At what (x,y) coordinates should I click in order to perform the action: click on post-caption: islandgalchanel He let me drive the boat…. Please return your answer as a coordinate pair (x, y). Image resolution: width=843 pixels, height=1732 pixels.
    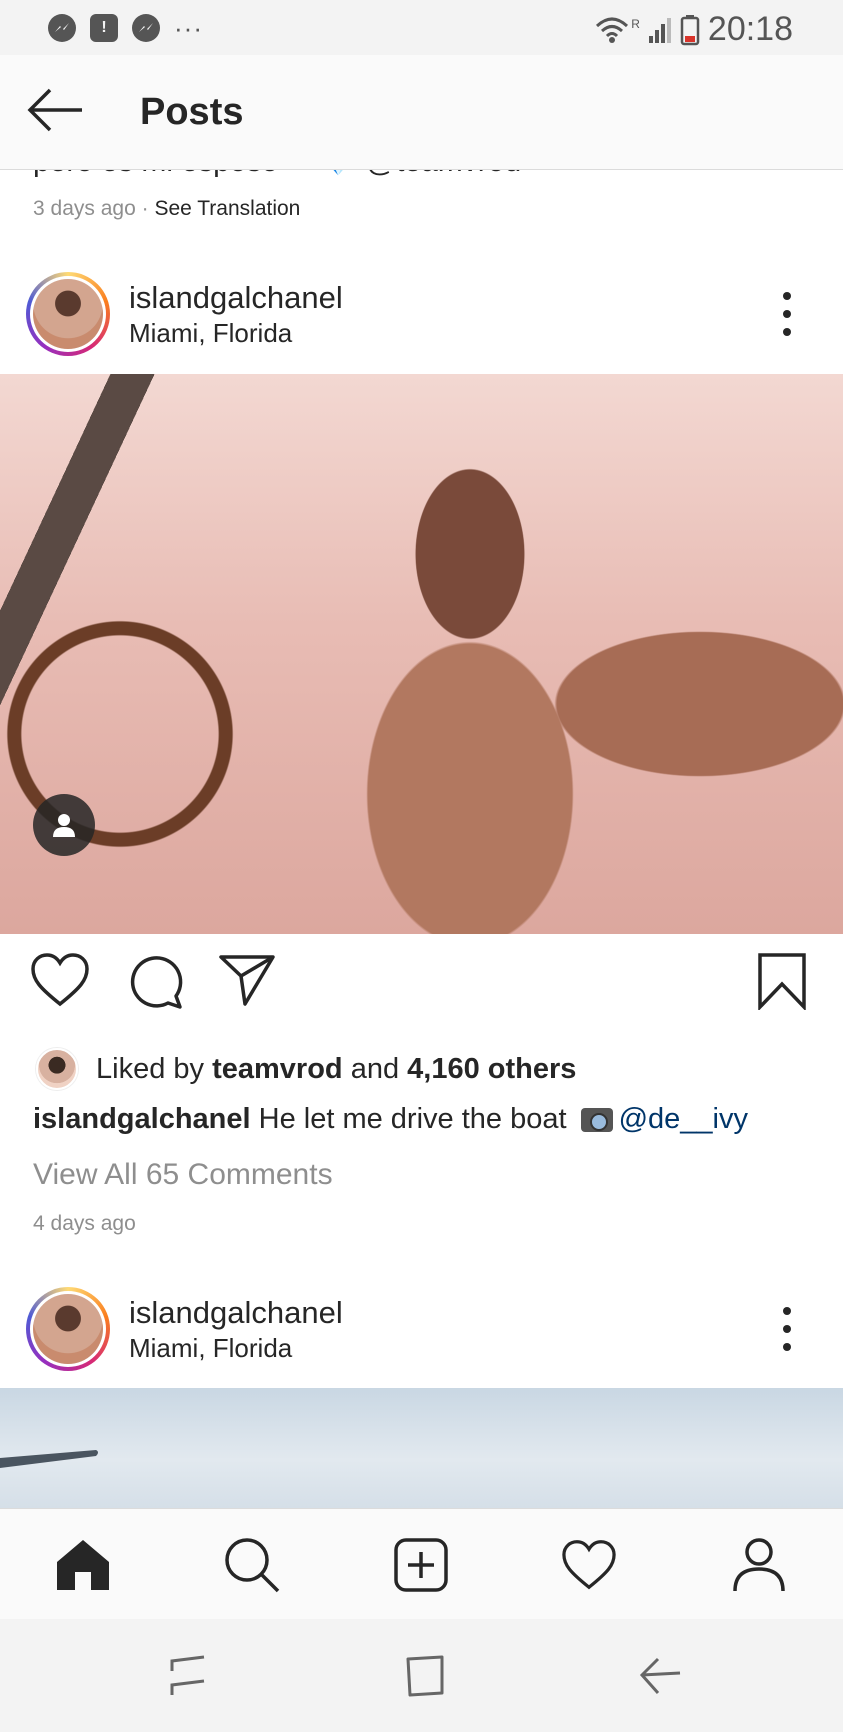
    Looking at the image, I should click on (390, 1119).